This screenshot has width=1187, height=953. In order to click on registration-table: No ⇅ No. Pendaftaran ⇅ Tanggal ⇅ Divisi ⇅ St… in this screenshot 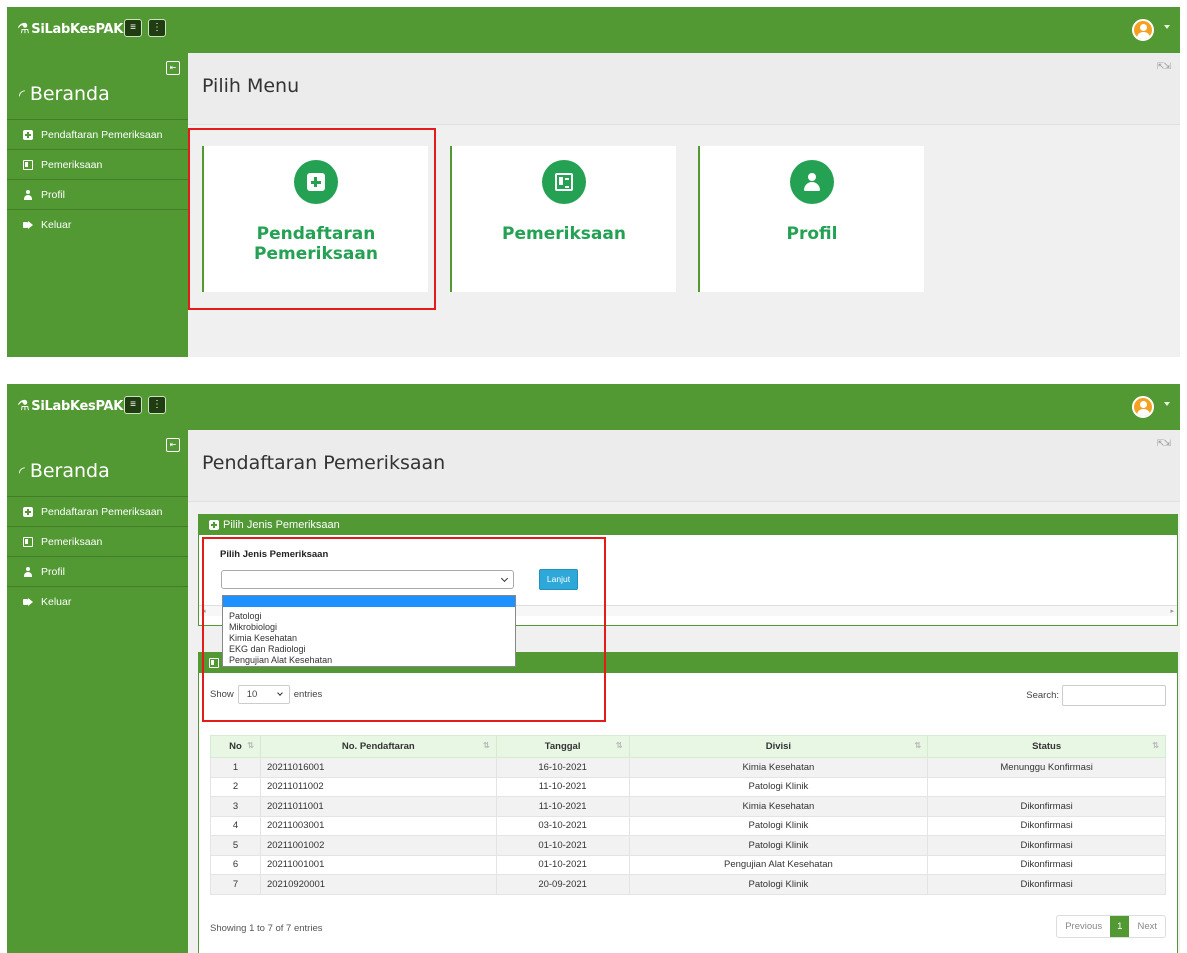, I will do `click(688, 815)`.